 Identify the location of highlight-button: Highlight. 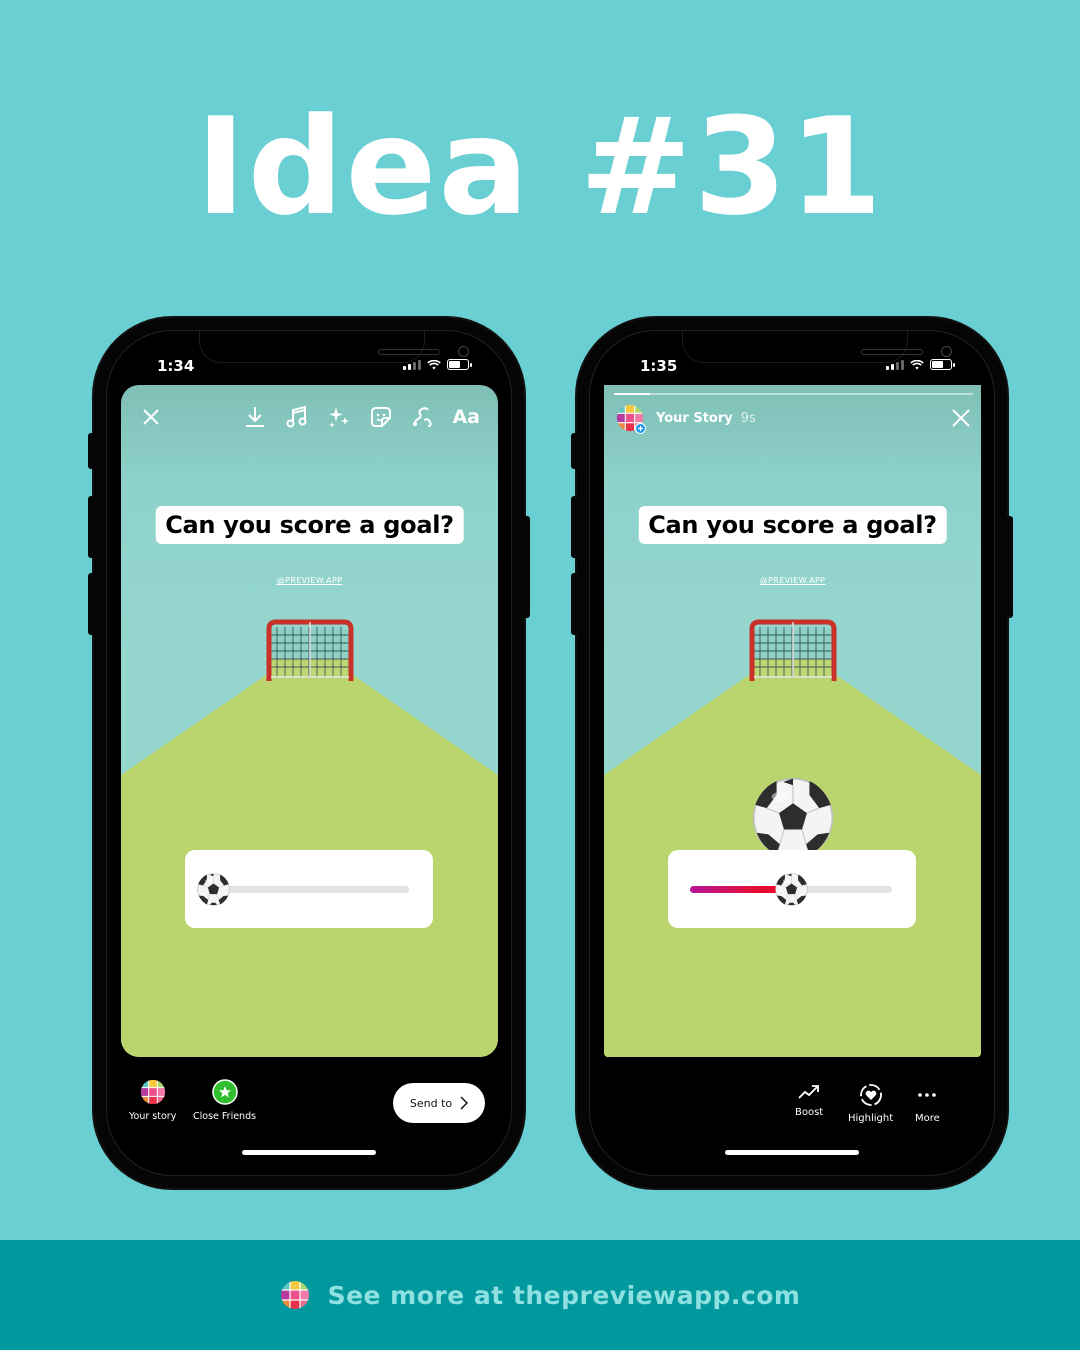
(870, 1103).